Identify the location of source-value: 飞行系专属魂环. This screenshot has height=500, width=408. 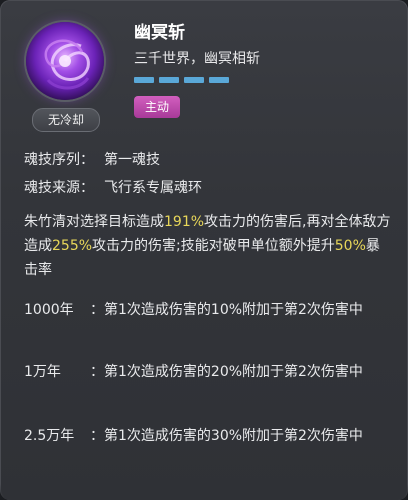
(153, 188).